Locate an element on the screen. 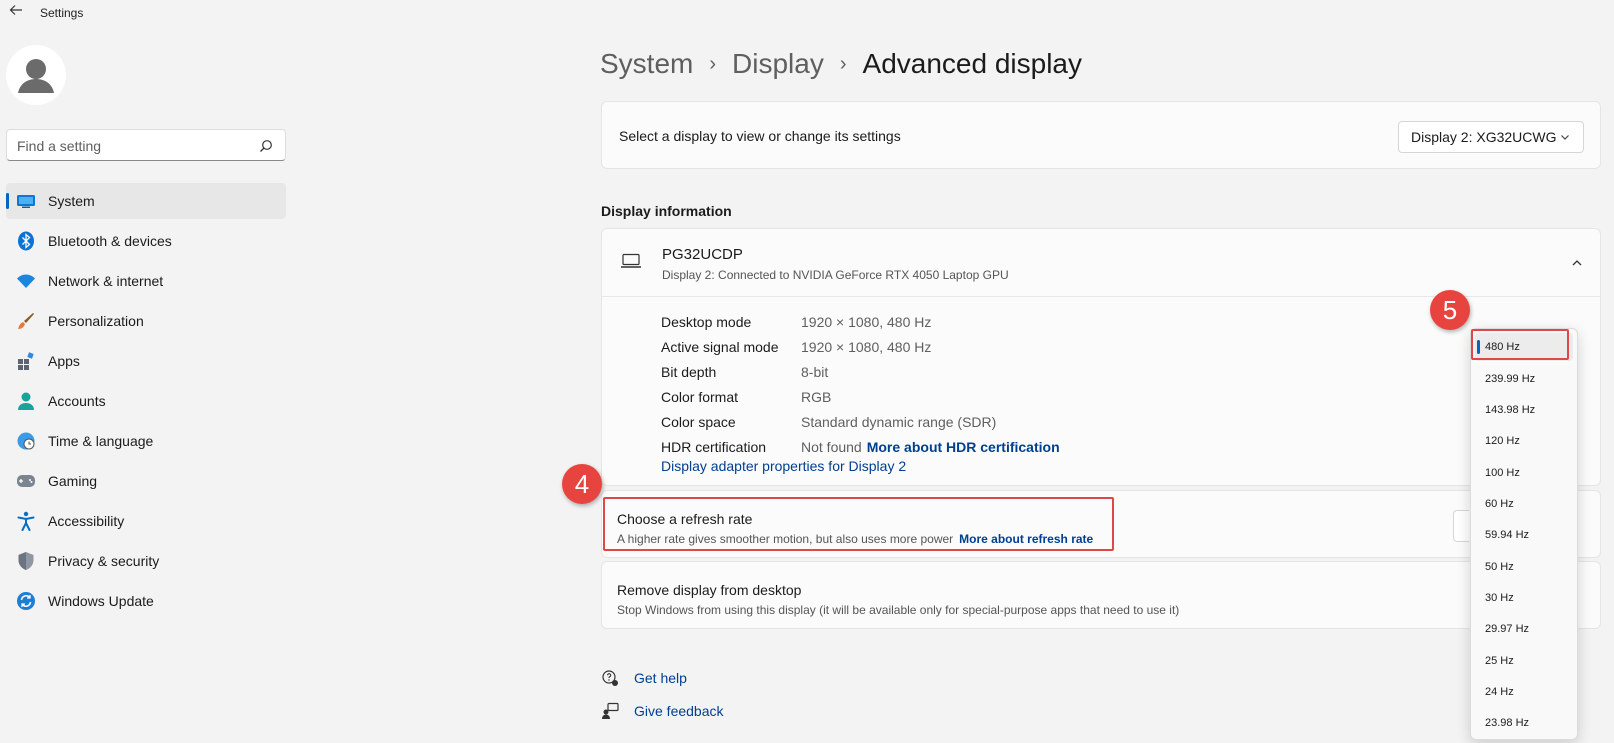 The image size is (1614, 743). sidebar-item-network: Network & internet is located at coordinates (146, 281).